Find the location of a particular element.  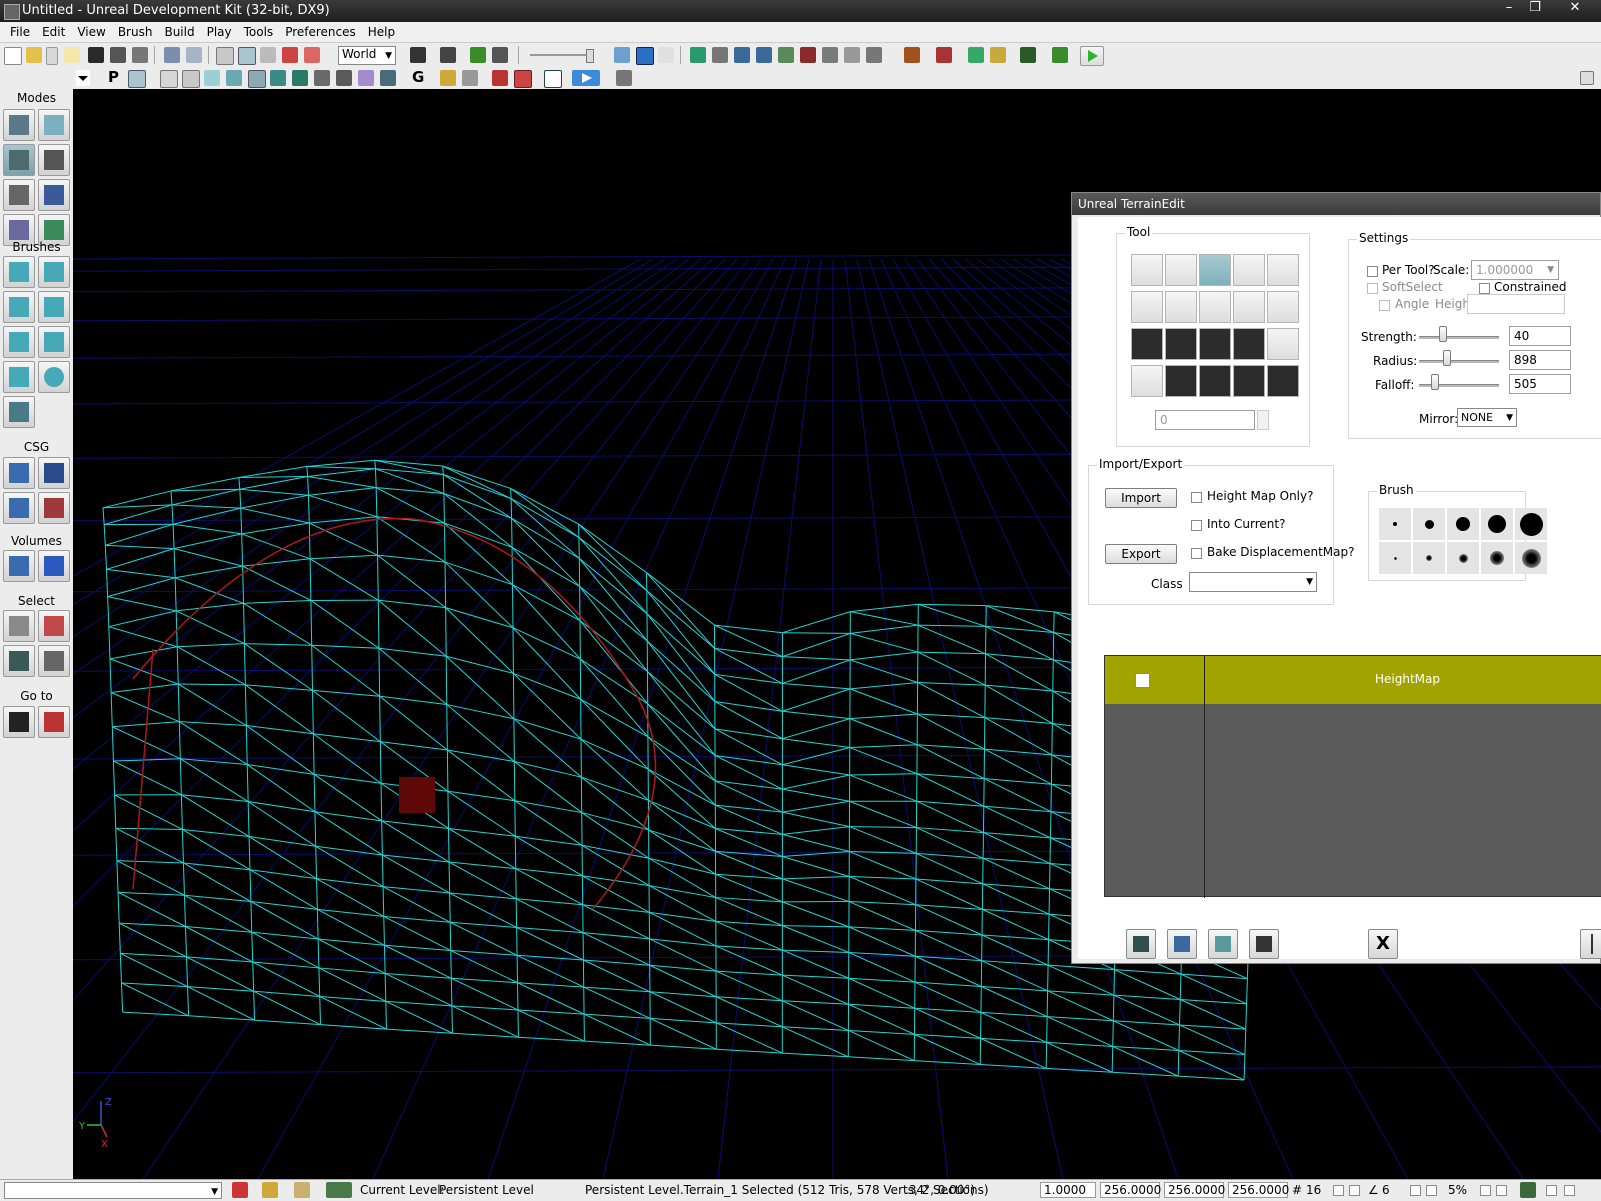

actor-icon is located at coordinates (500, 78).